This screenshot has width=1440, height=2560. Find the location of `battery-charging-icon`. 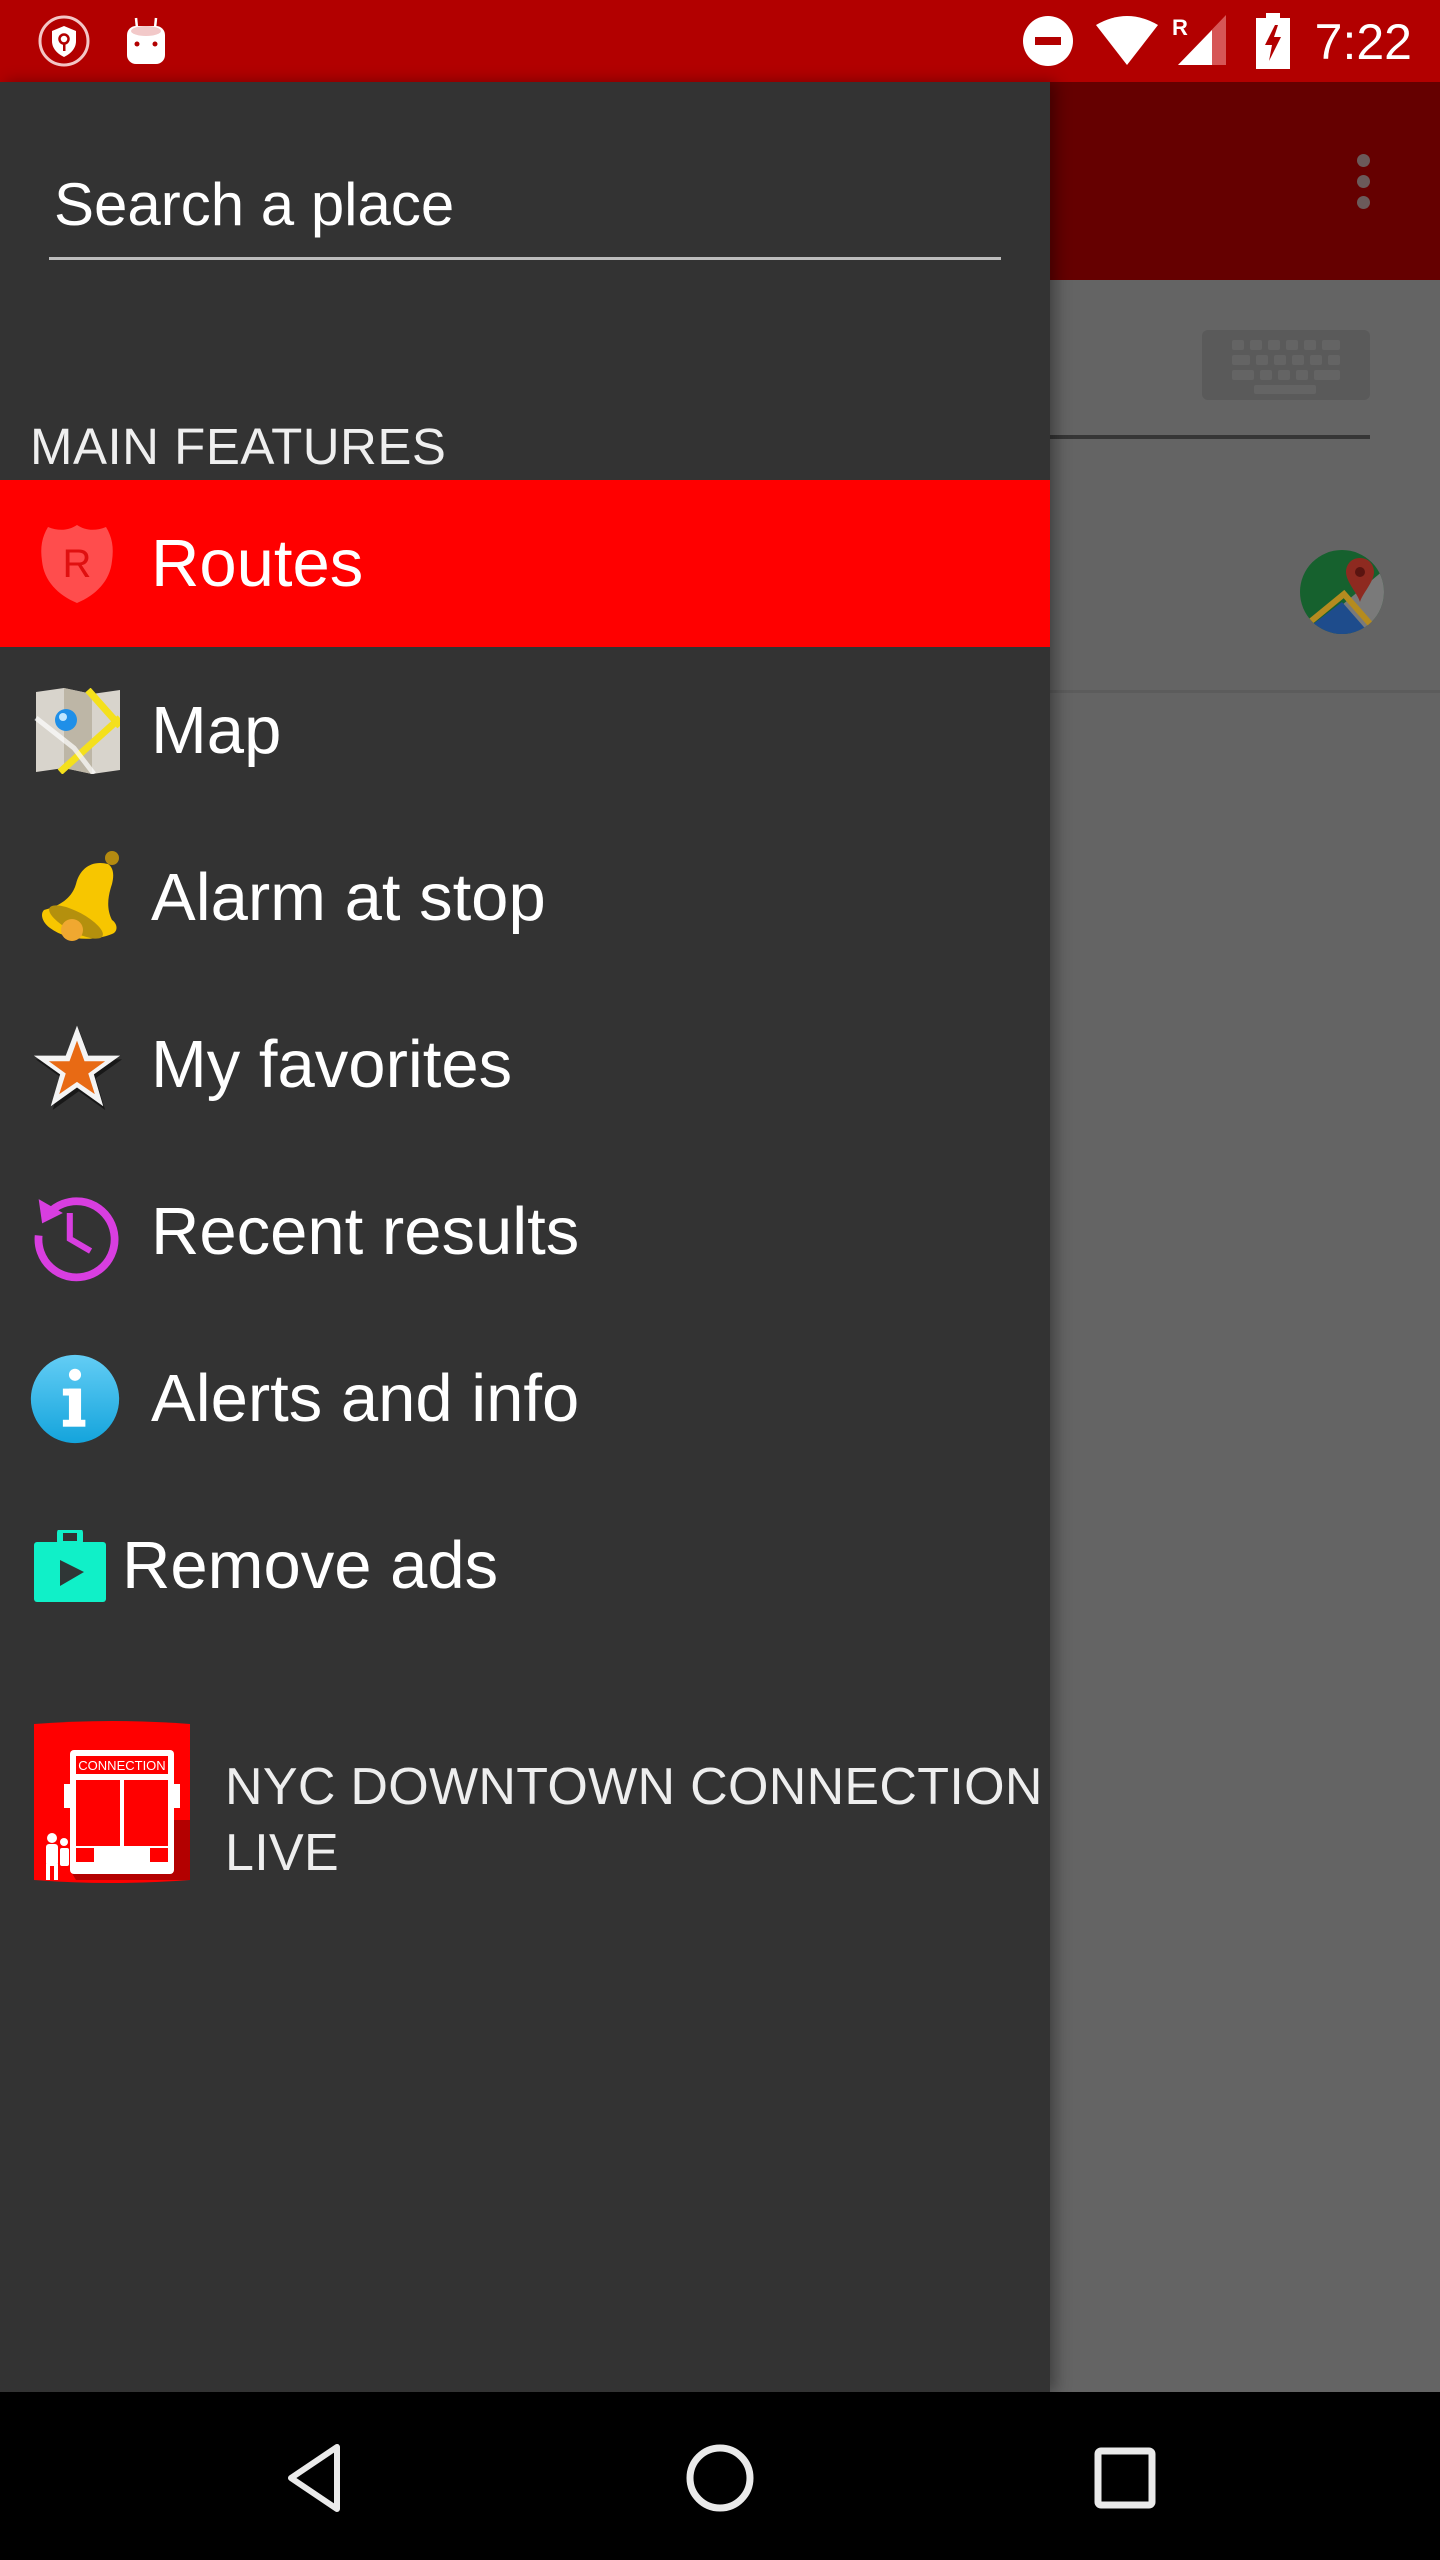

battery-charging-icon is located at coordinates (1273, 41).